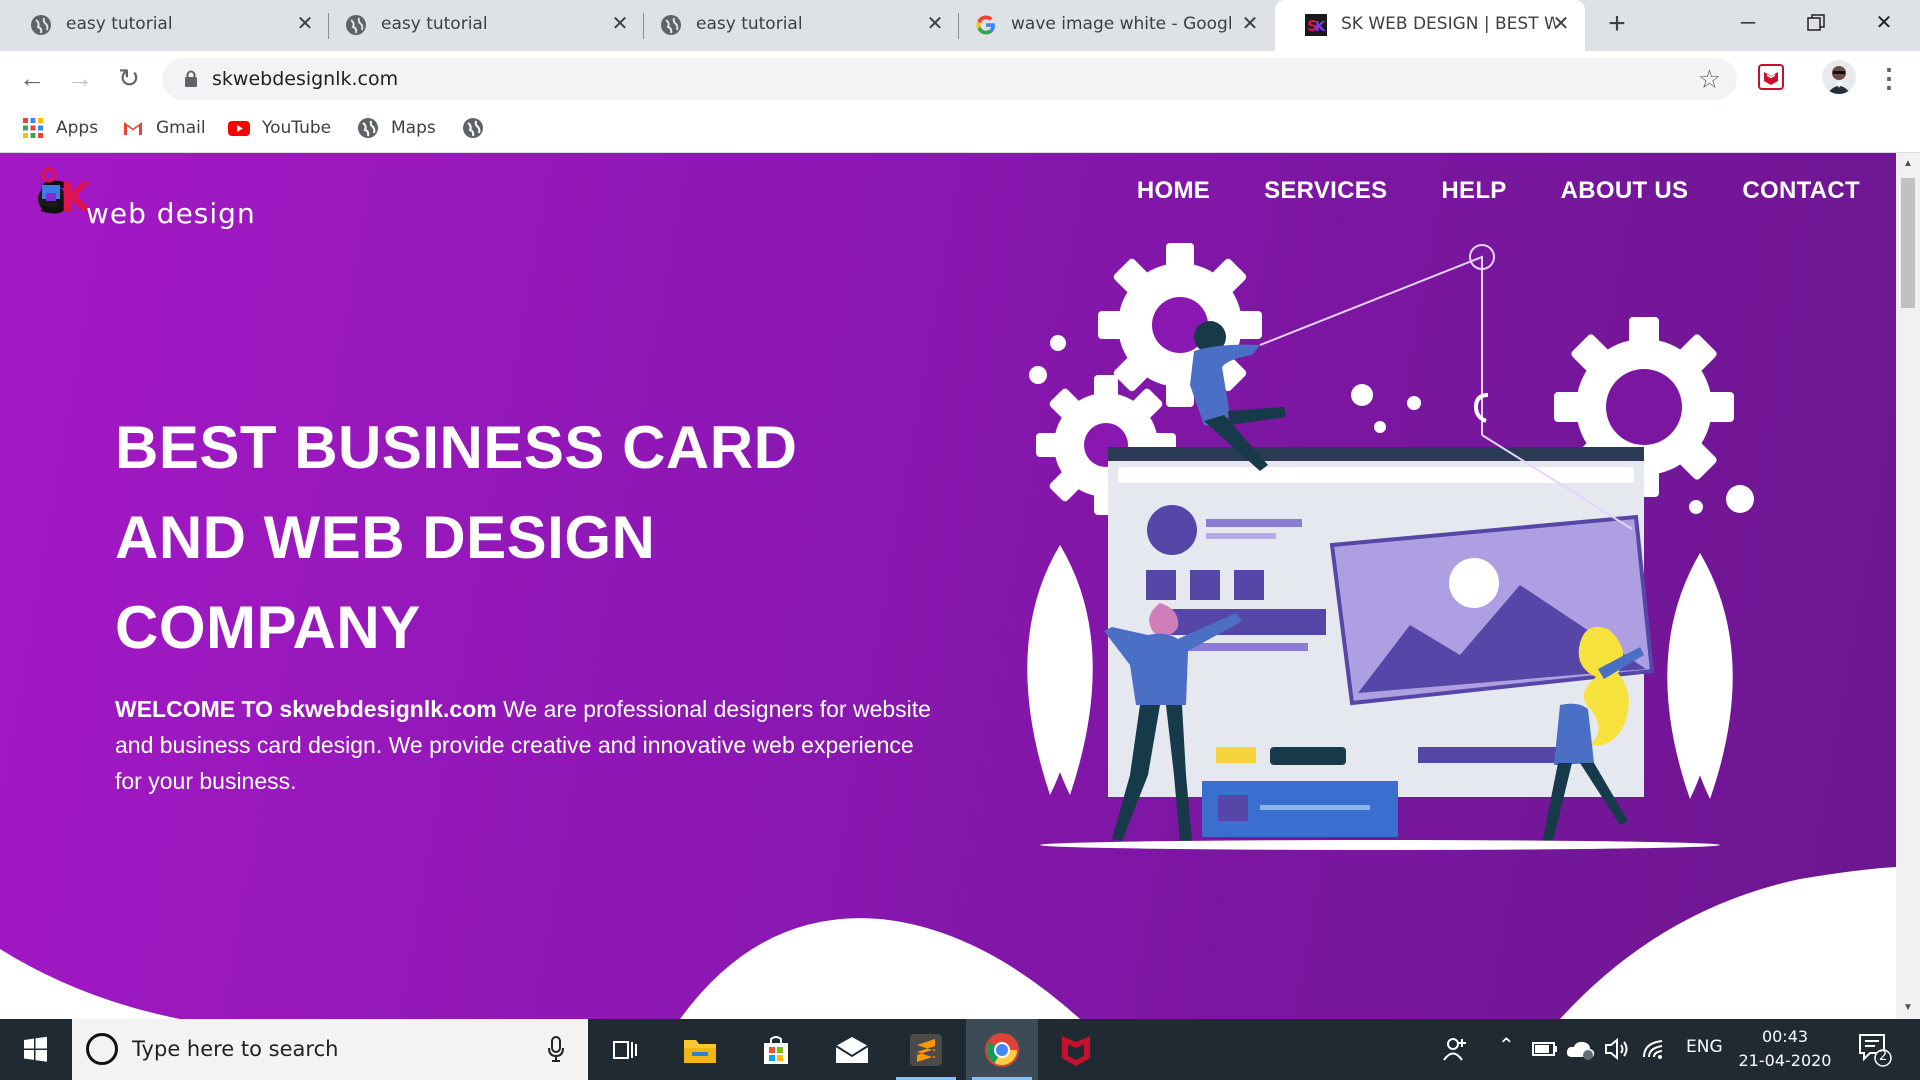  I want to click on bookmark-apps: Apps, so click(60, 128).